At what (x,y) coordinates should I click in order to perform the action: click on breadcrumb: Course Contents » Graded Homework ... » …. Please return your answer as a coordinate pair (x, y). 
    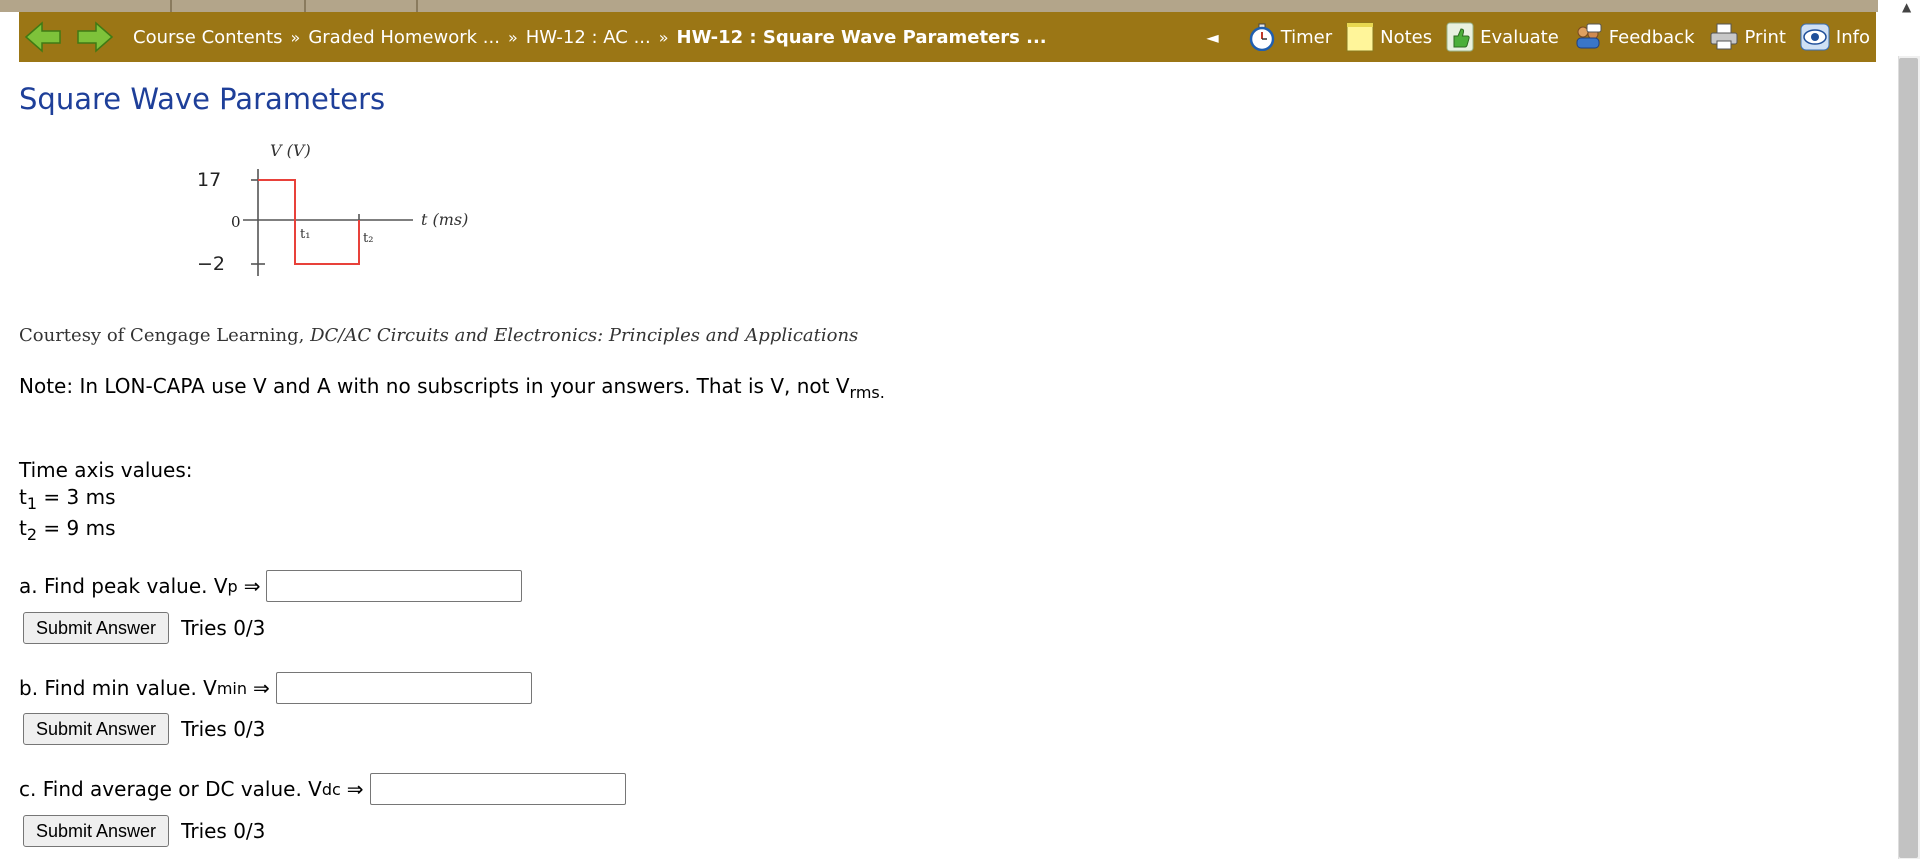
    Looking at the image, I should click on (590, 37).